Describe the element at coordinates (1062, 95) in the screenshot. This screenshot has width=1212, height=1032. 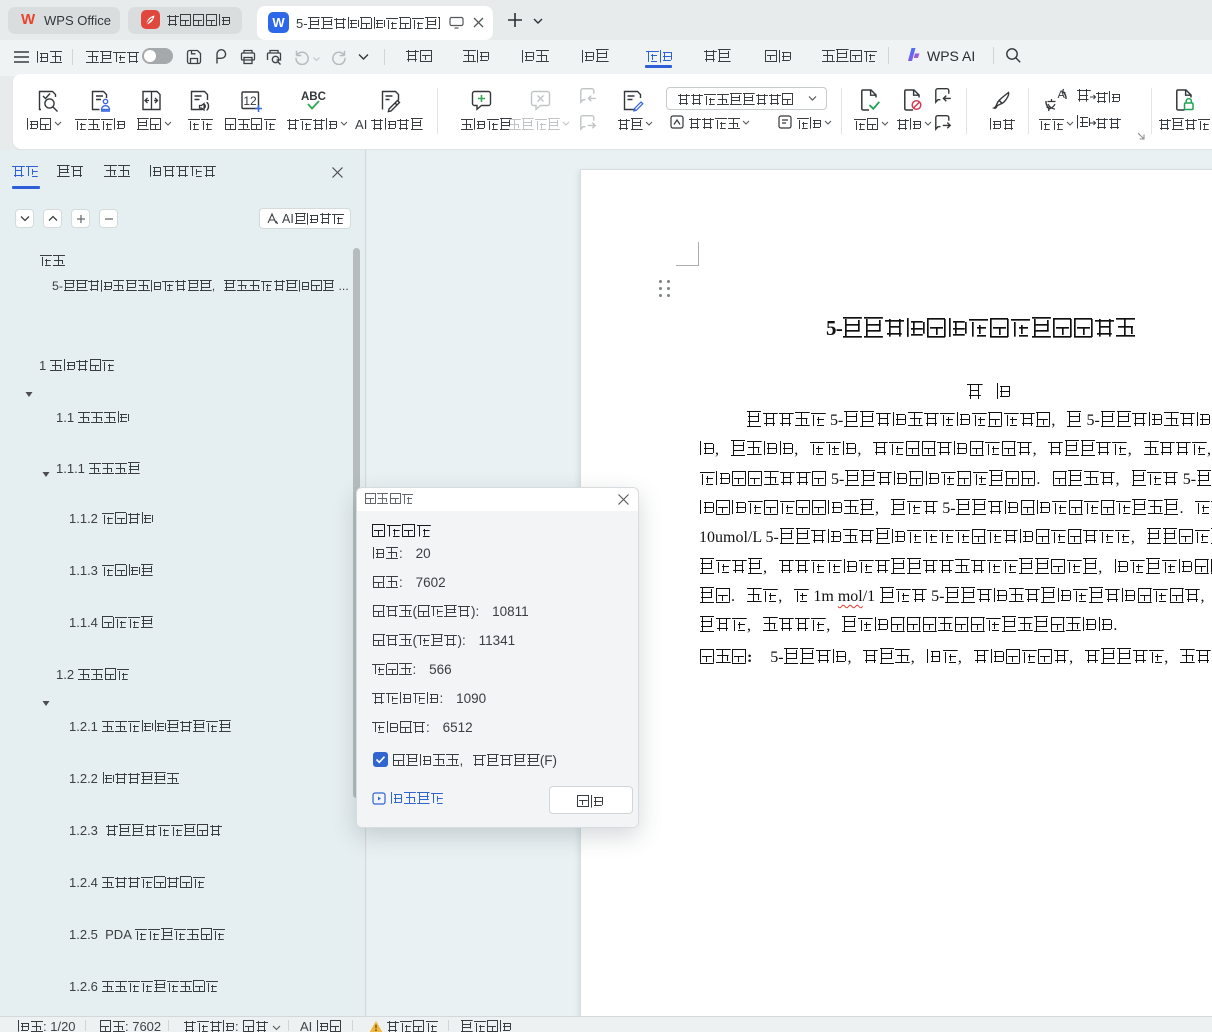
I see `svg-text: A` at that location.